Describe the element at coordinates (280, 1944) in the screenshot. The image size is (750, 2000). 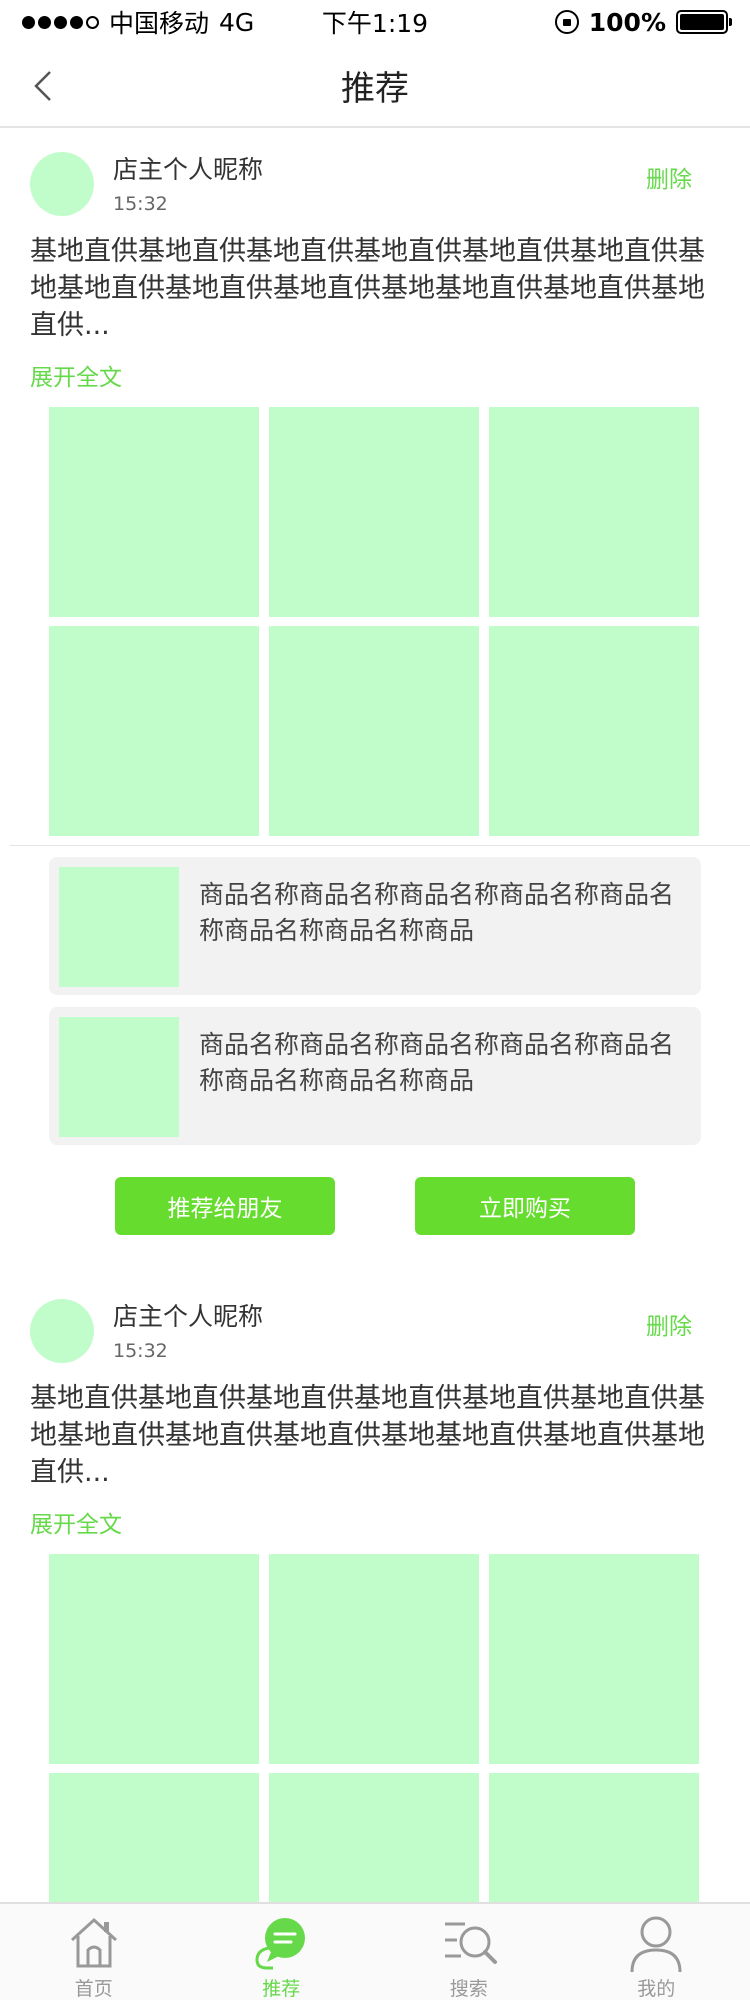
I see `chat-bubble-icon` at that location.